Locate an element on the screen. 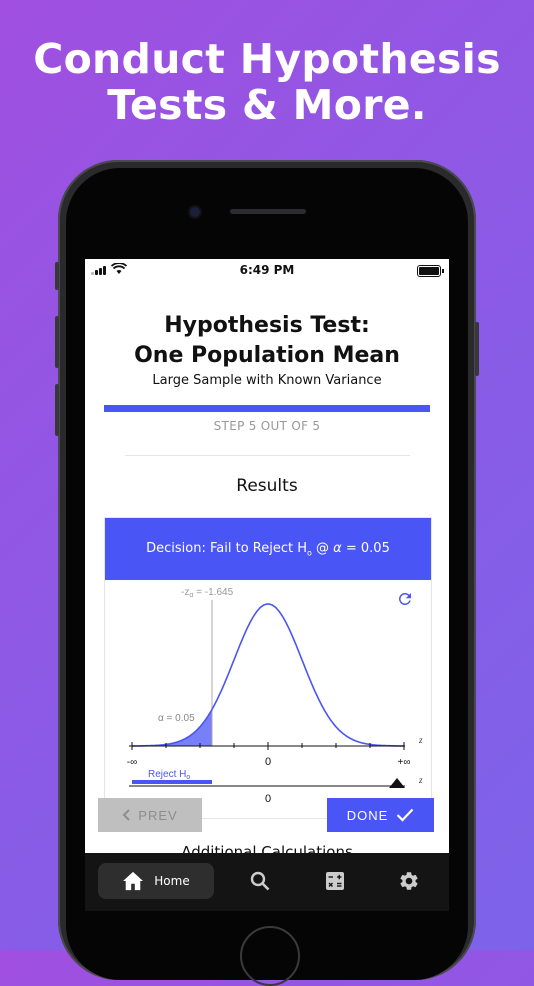 The width and height of the screenshot is (534, 986). done-label: DONE is located at coordinates (367, 815).